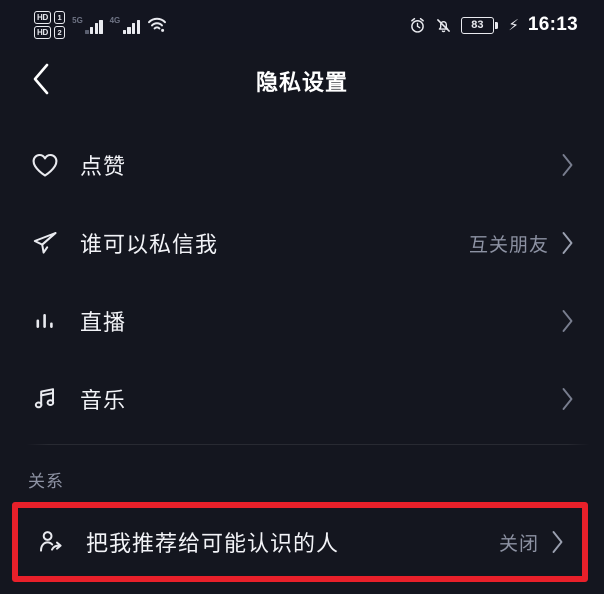 The width and height of the screenshot is (604, 594). I want to click on page-title: 隐私设置, so click(301, 82).